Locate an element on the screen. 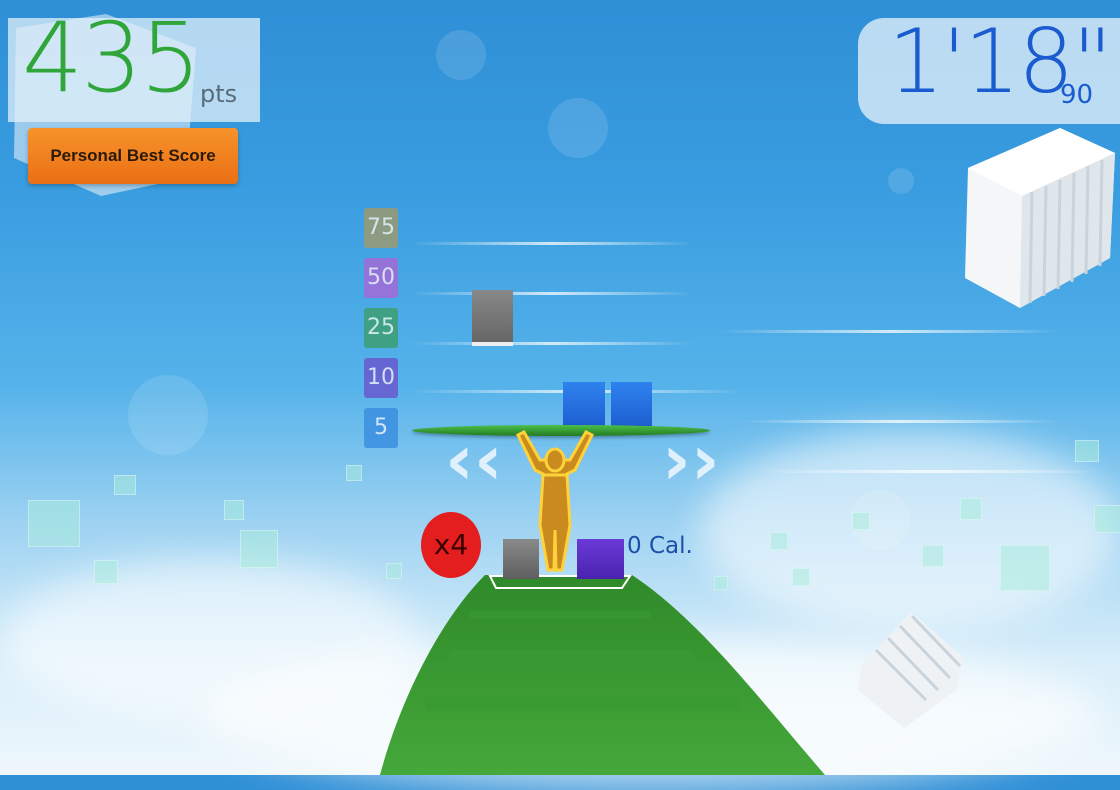 The image size is (1120, 790). gray-block is located at coordinates (492, 318).